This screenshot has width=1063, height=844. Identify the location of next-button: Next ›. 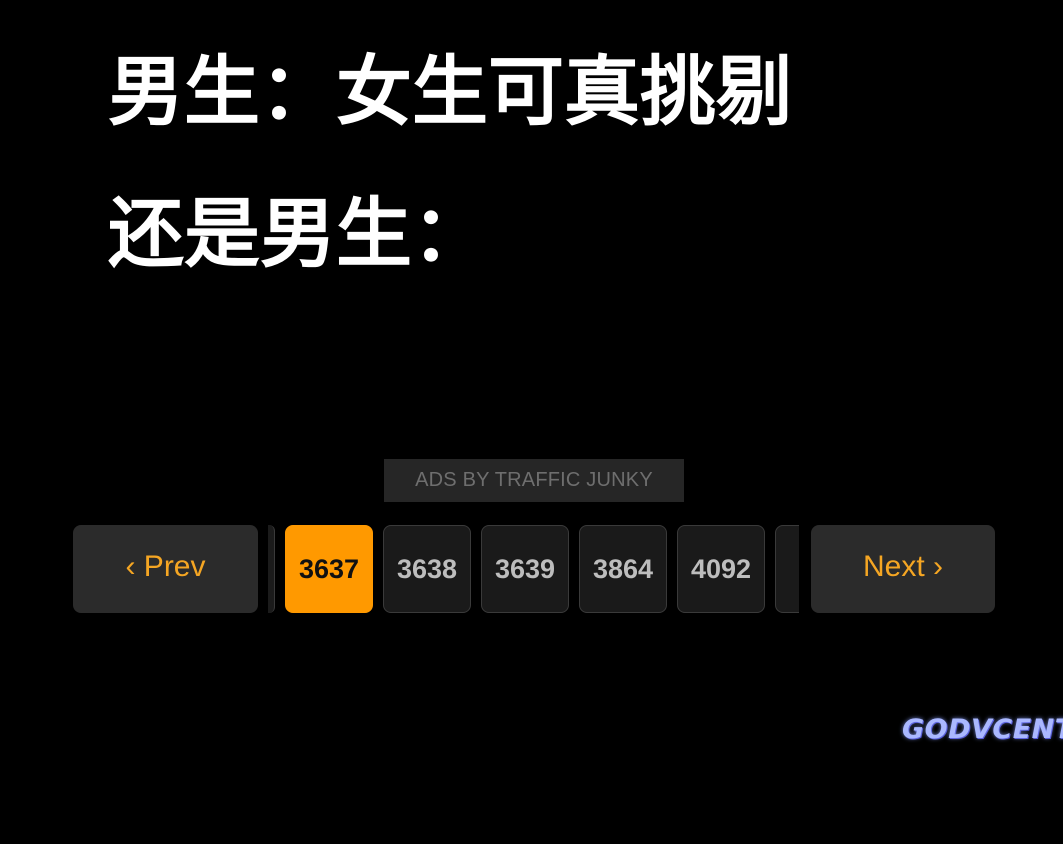
(903, 569).